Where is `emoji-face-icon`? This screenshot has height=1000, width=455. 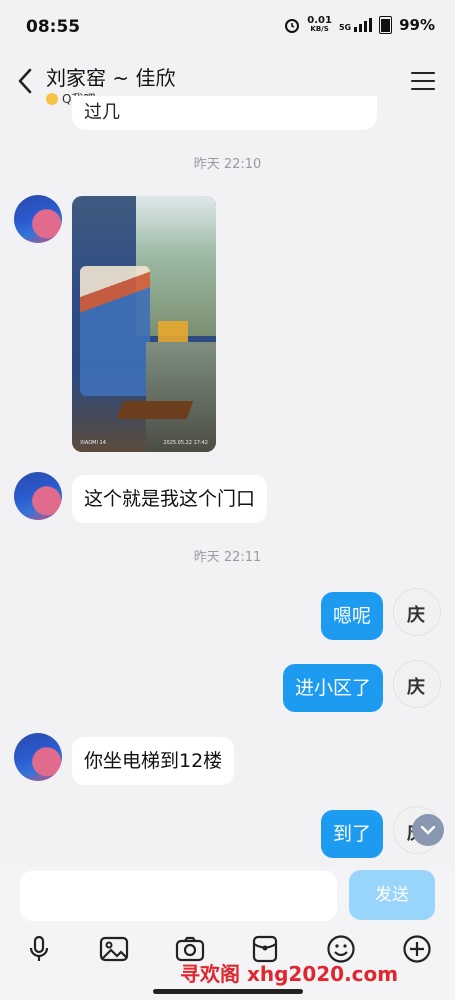
emoji-face-icon is located at coordinates (52, 98).